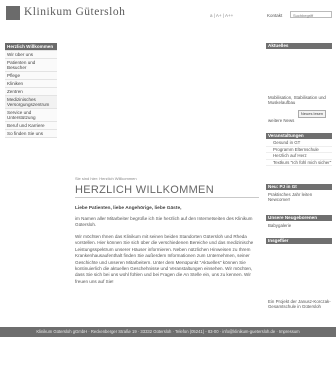 The width and height of the screenshot is (336, 370). Describe the element at coordinates (31, 84) in the screenshot. I see `sidebar-item-kliniken: Kliniken` at that location.